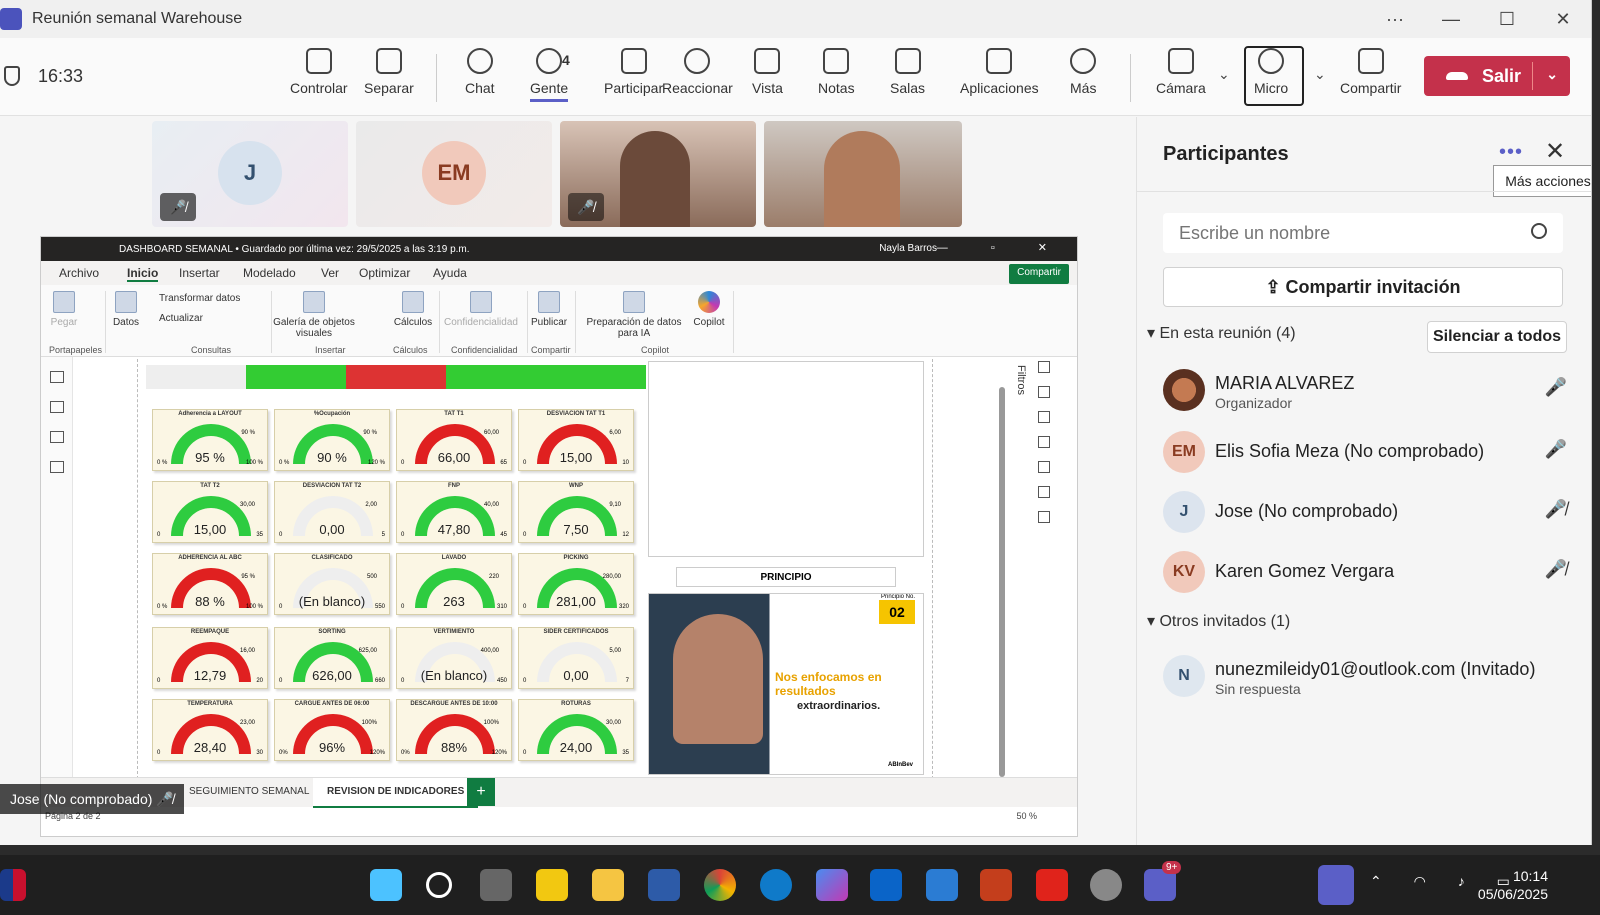 This screenshot has width=1600, height=915. Describe the element at coordinates (633, 72) in the screenshot. I see `raise-hand-button: Participar` at that location.